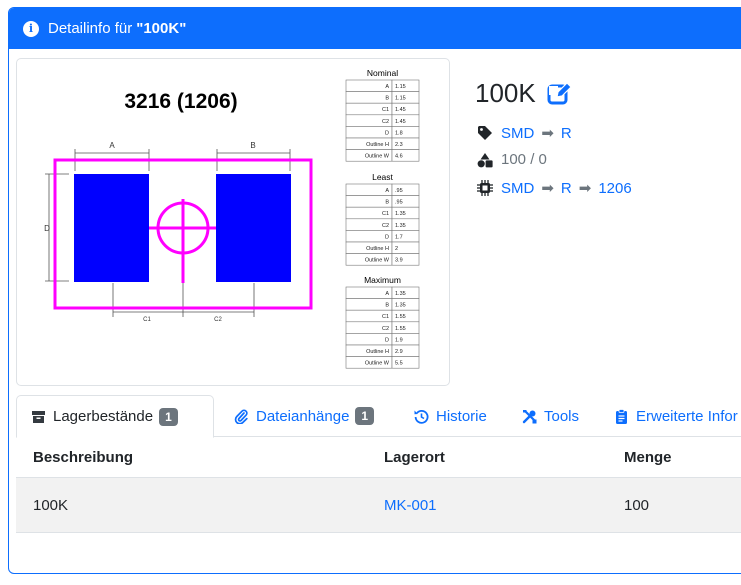  I want to click on footprint-link-1206: 1206, so click(614, 188).